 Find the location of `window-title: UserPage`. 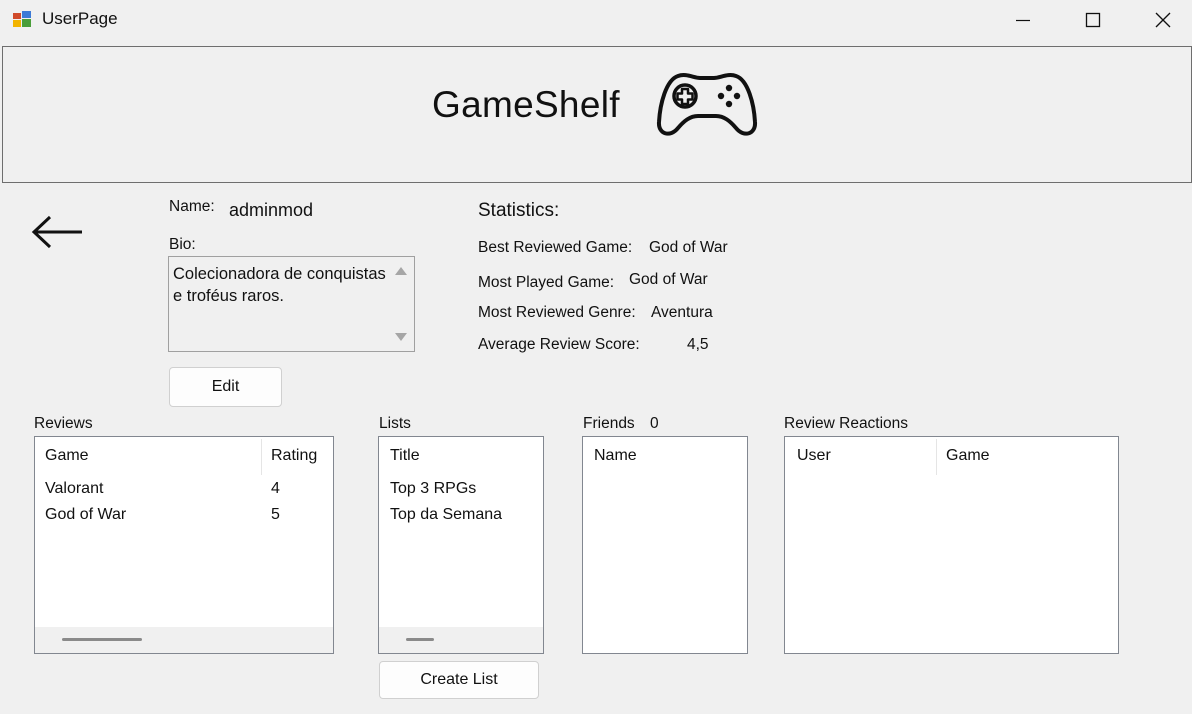

window-title: UserPage is located at coordinates (80, 18).